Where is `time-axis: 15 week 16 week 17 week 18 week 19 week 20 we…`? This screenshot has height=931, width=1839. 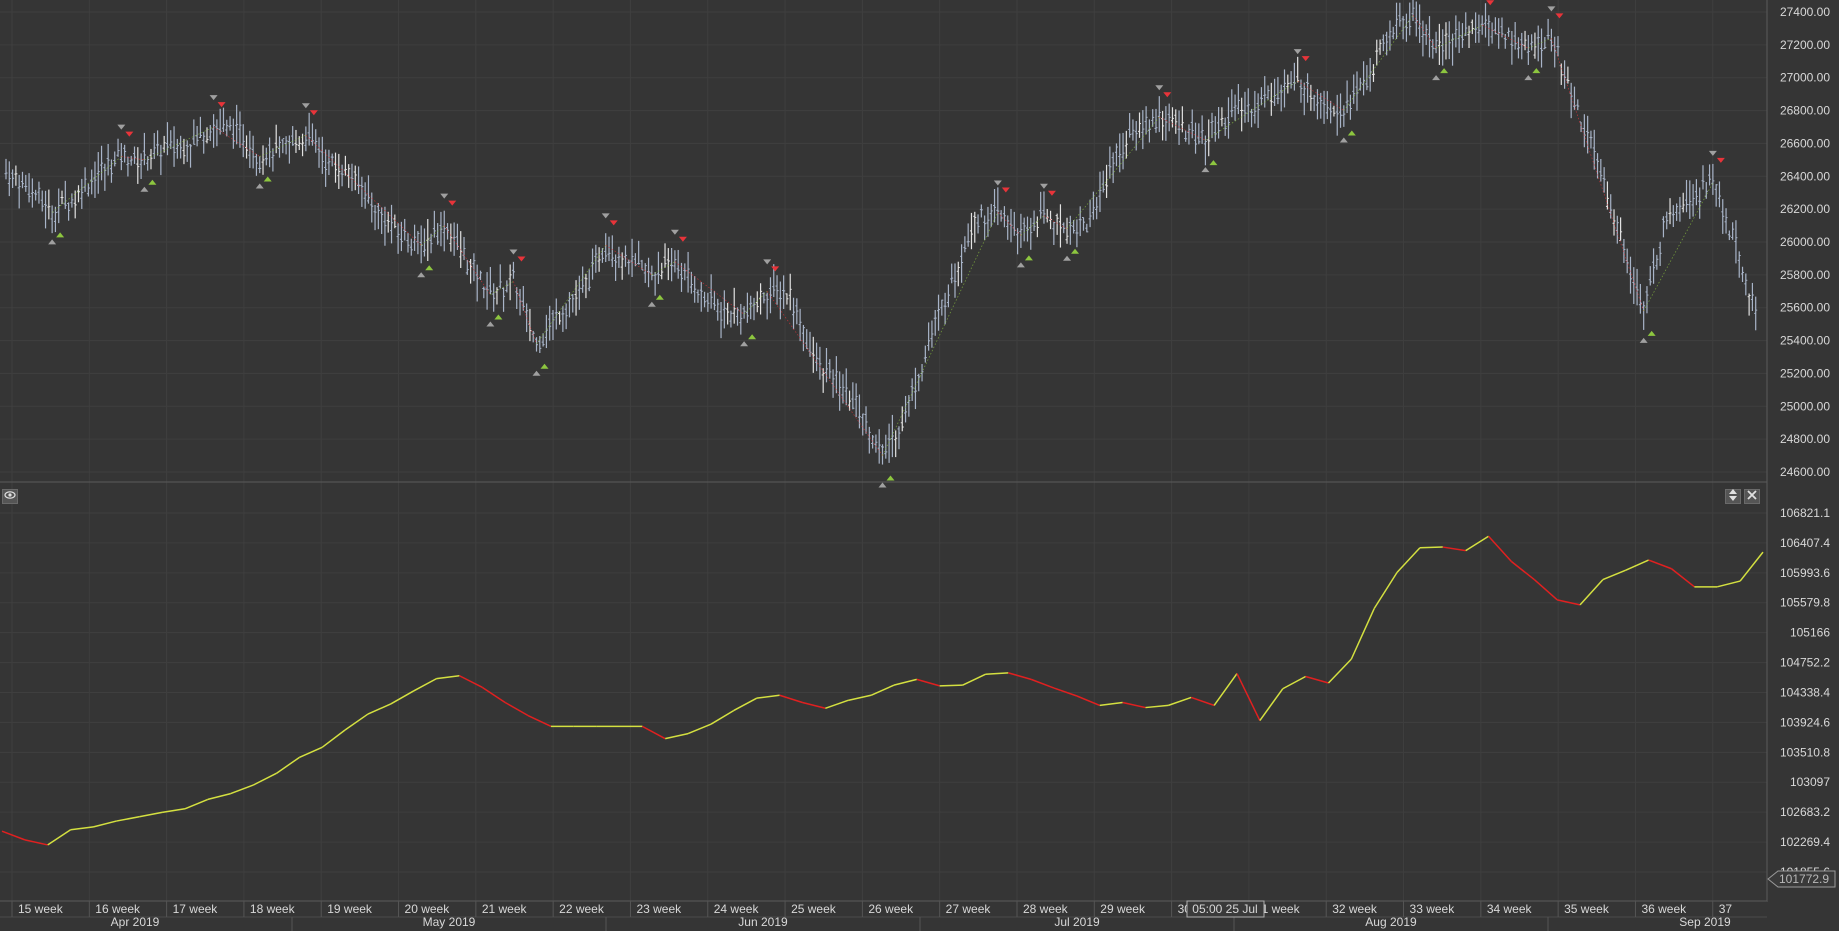
time-axis: 15 week 16 week 17 week 18 week 19 week 20 we… is located at coordinates (883, 915).